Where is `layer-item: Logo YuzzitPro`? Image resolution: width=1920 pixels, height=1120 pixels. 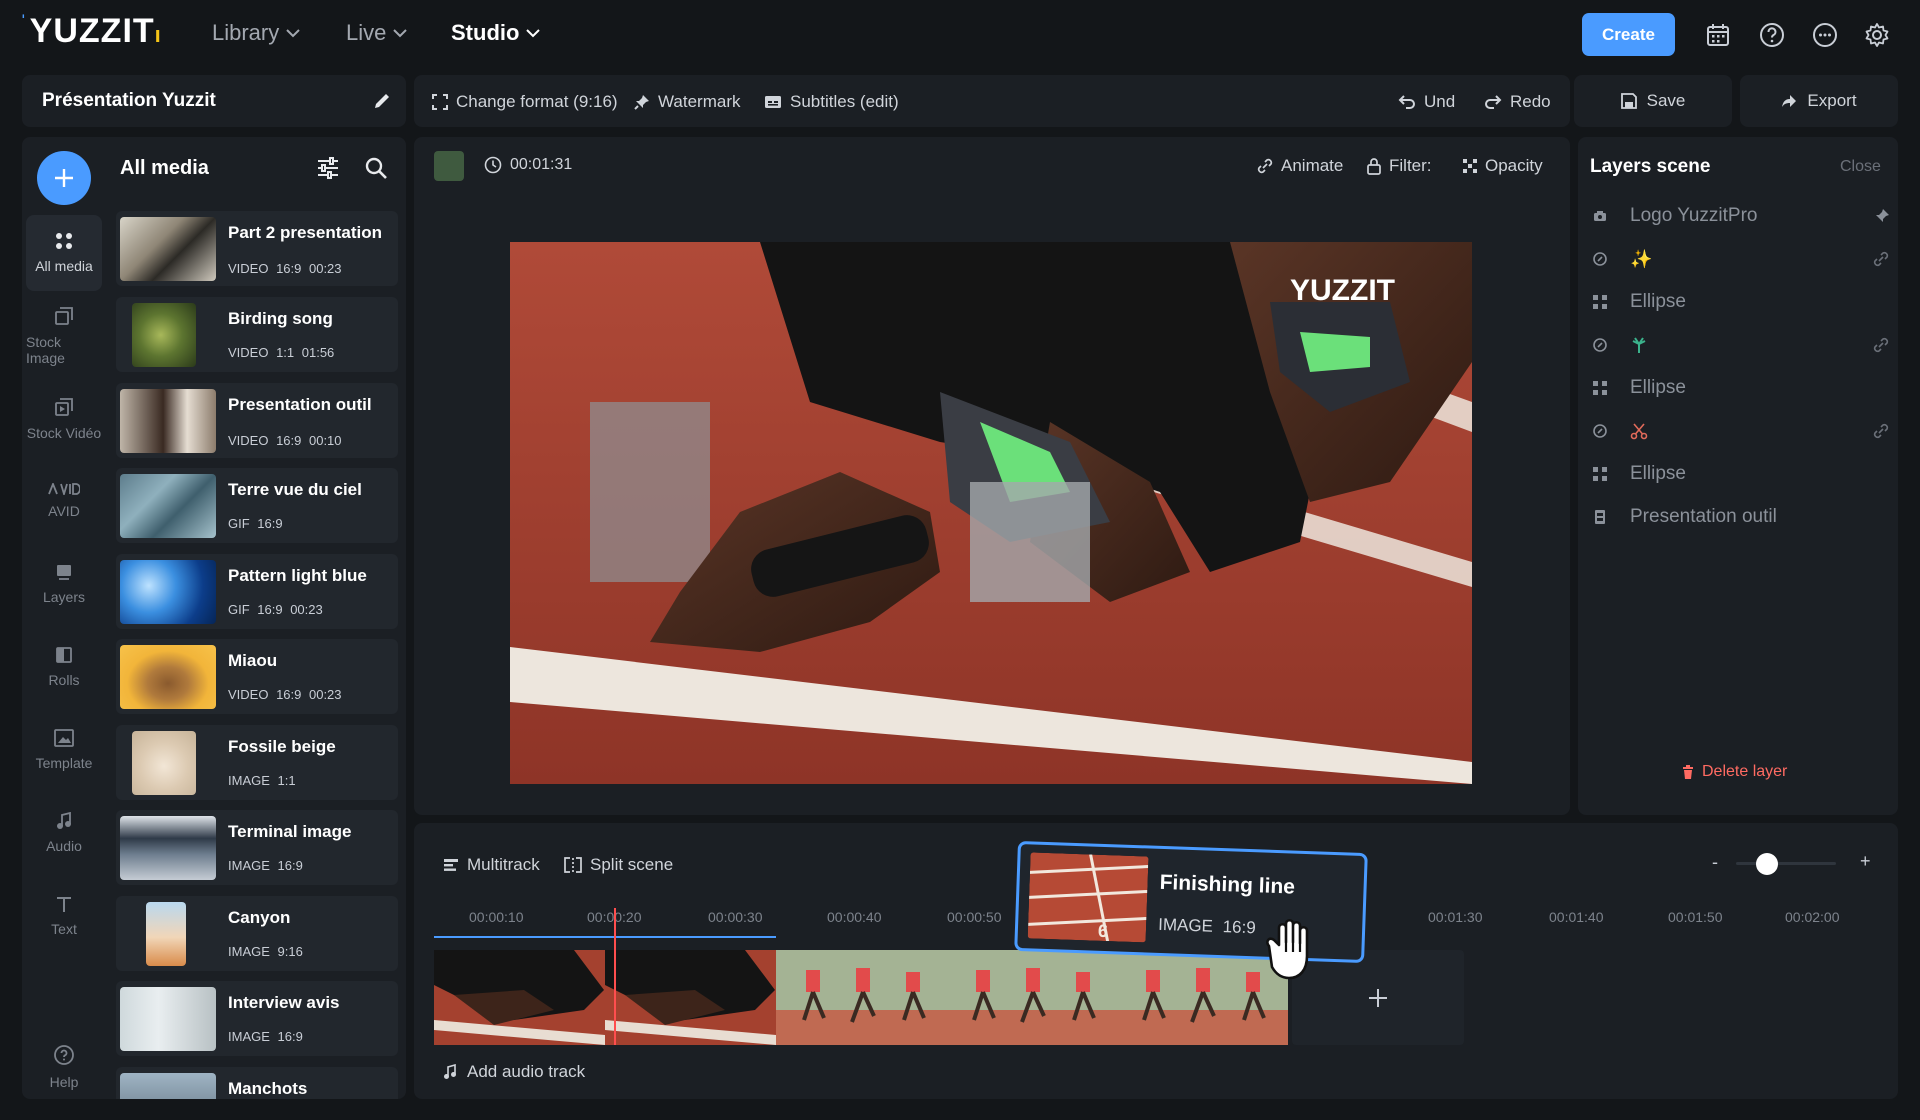 layer-item: Logo YuzzitPro is located at coordinates (1740, 216).